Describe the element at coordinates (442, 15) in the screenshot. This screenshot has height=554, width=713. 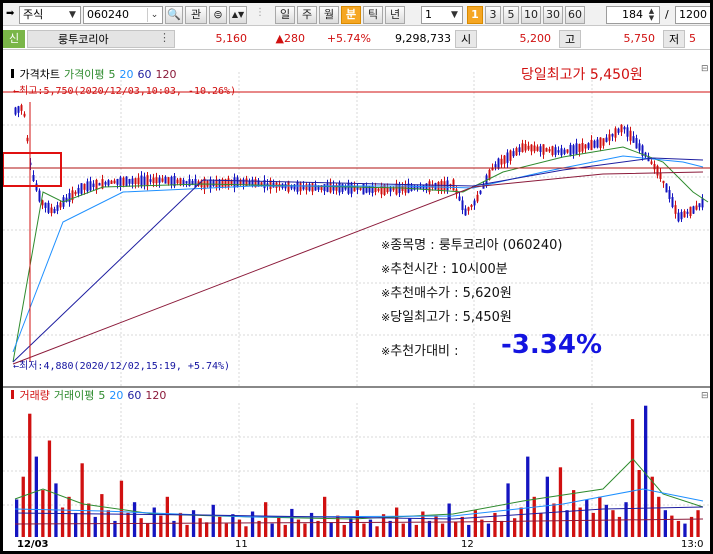
I see `interval-select: 1 ▼` at that location.